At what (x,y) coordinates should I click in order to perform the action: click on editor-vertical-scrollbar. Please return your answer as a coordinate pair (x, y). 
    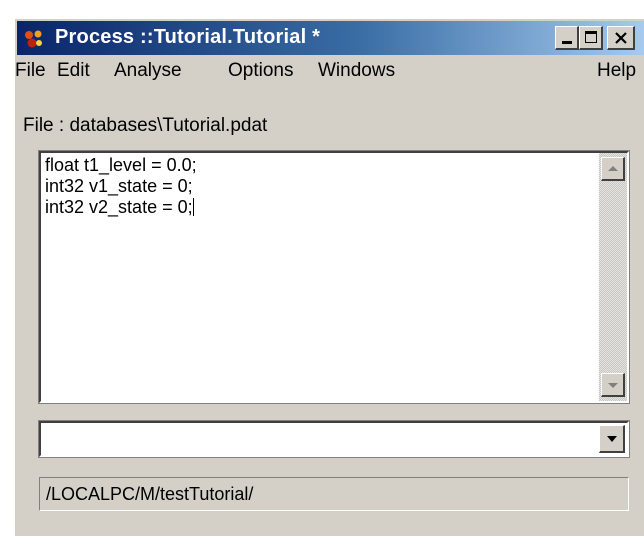
    Looking at the image, I should click on (613, 277).